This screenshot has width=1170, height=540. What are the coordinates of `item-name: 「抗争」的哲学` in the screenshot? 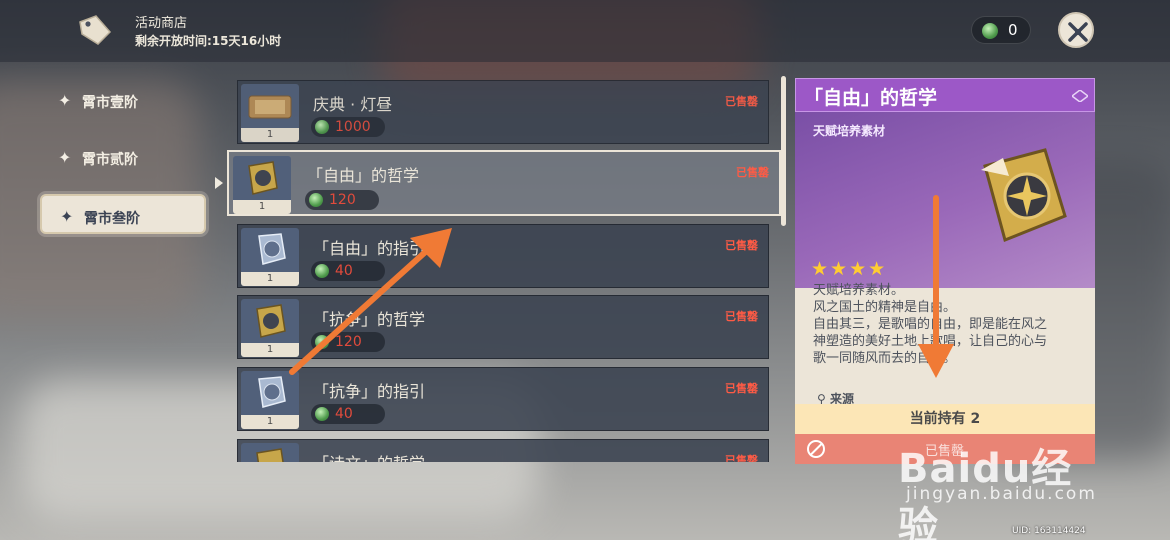 It's located at (369, 319).